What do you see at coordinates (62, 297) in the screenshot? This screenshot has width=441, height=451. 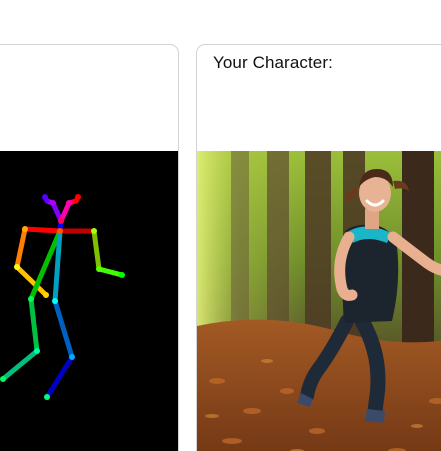 I see `pose-skeleton-svg` at bounding box center [62, 297].